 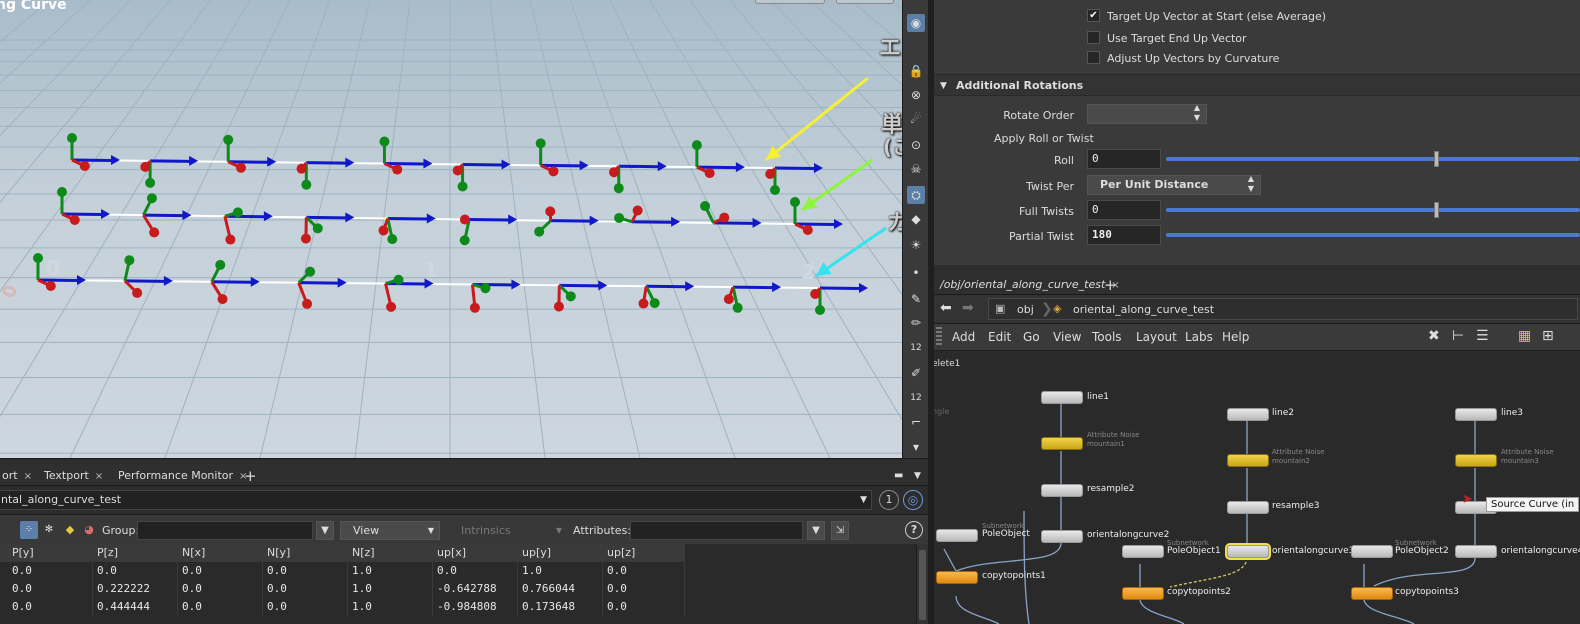 I want to click on column-header: P[y], so click(x=50, y=553).